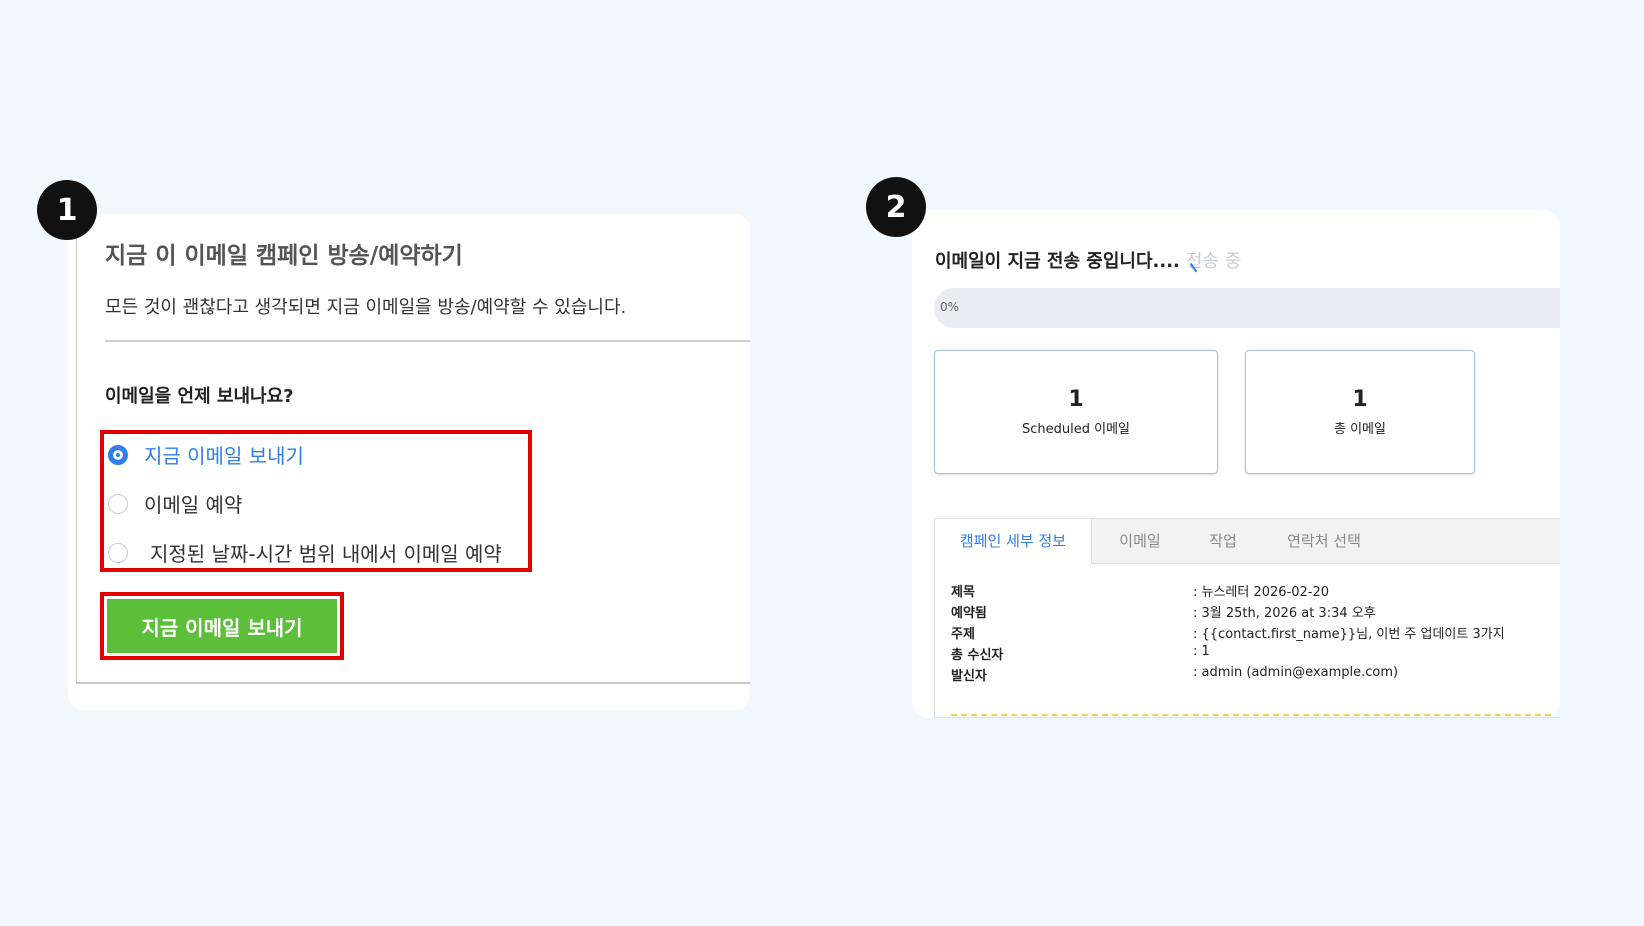 The height and width of the screenshot is (926, 1644). I want to click on radio-schedule, so click(118, 503).